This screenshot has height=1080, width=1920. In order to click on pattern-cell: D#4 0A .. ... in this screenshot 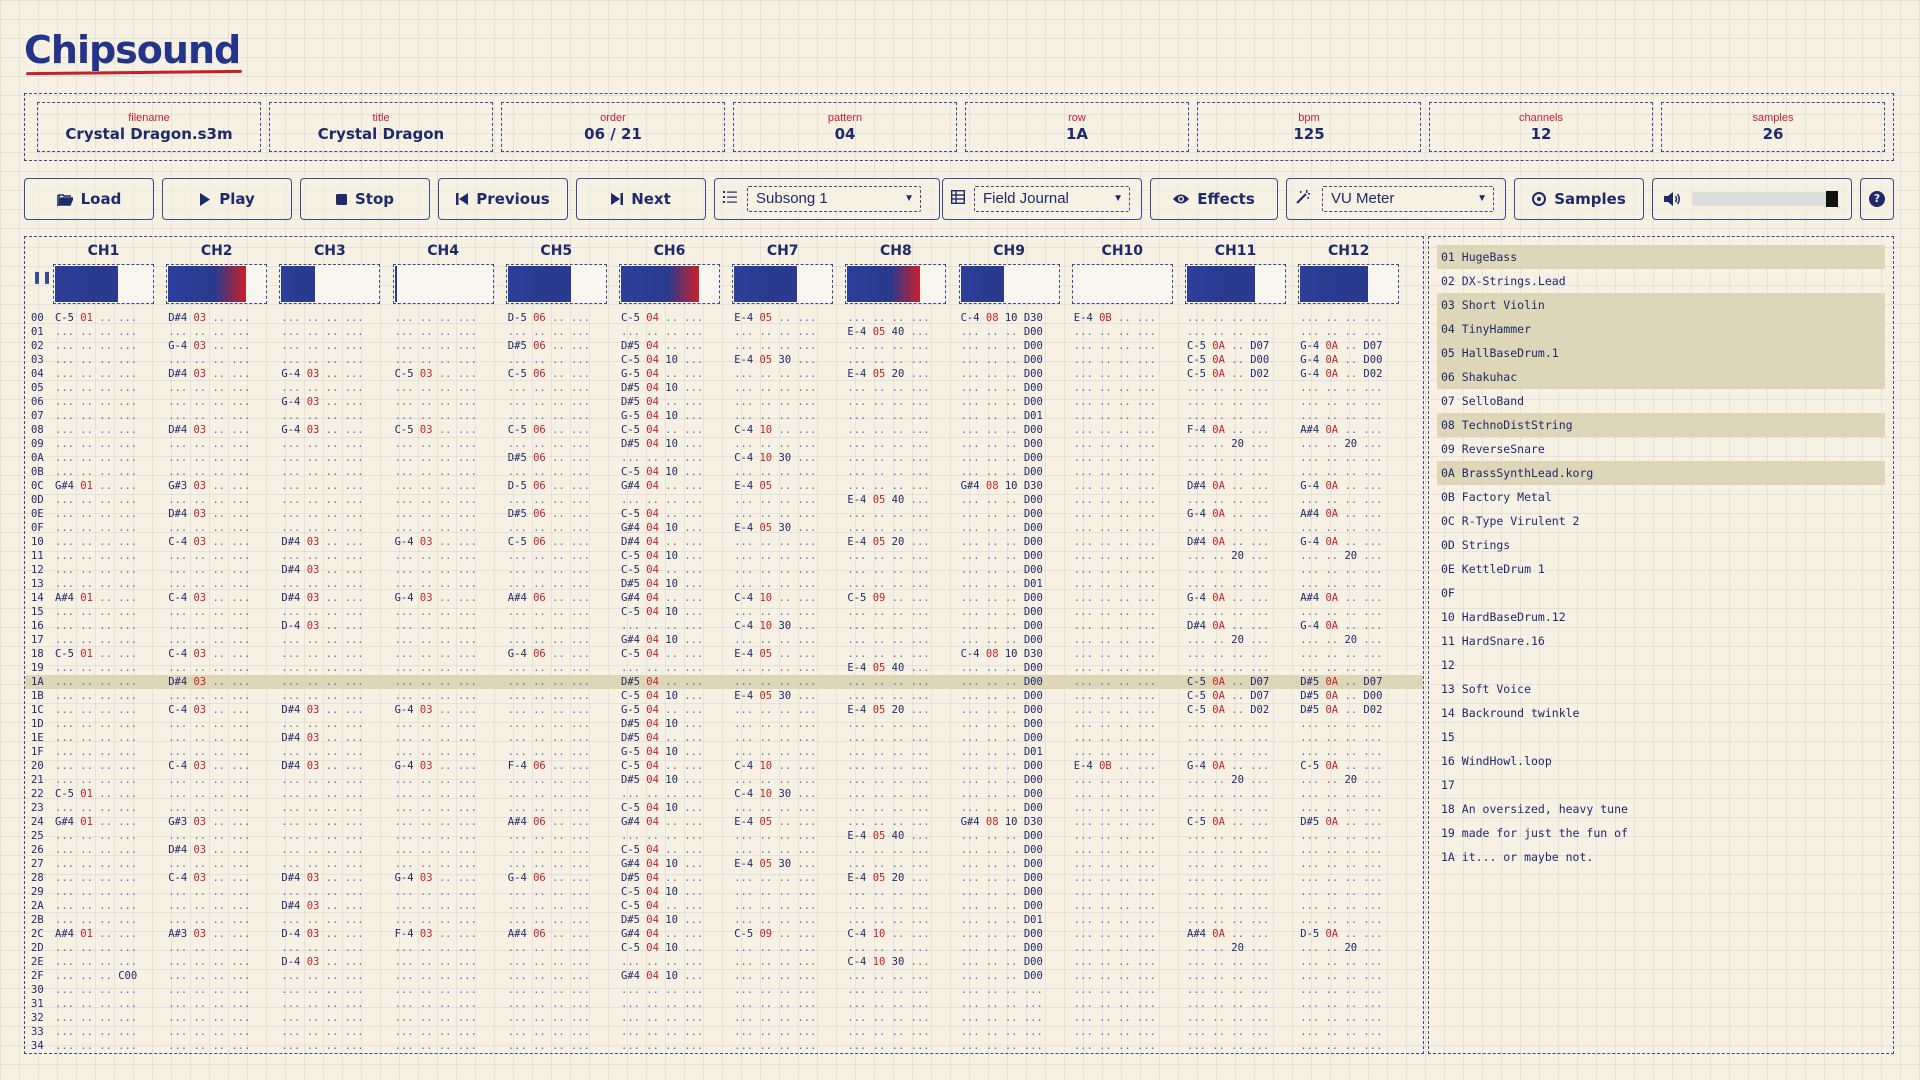, I will do `click(1228, 542)`.